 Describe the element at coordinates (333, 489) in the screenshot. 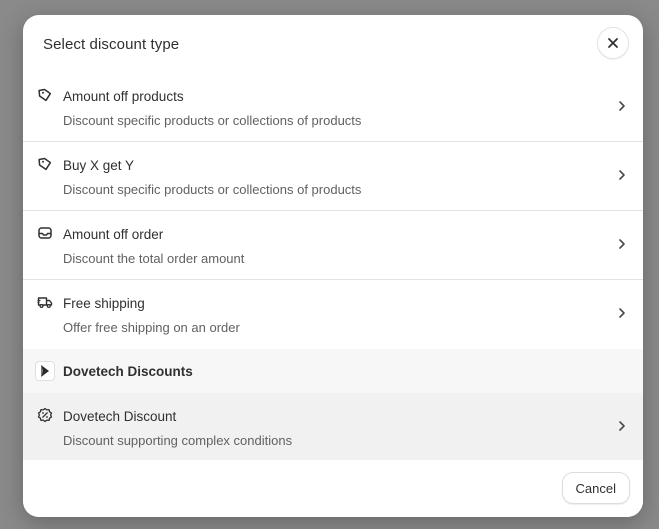

I see `modal-footer: Cancel` at that location.